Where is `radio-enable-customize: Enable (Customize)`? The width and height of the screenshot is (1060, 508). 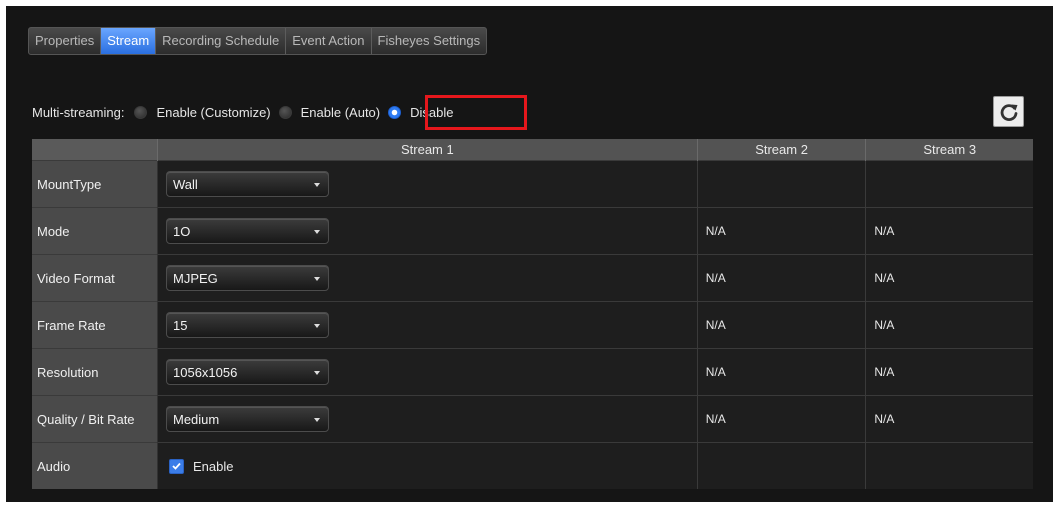 radio-enable-customize: Enable (Customize) is located at coordinates (202, 112).